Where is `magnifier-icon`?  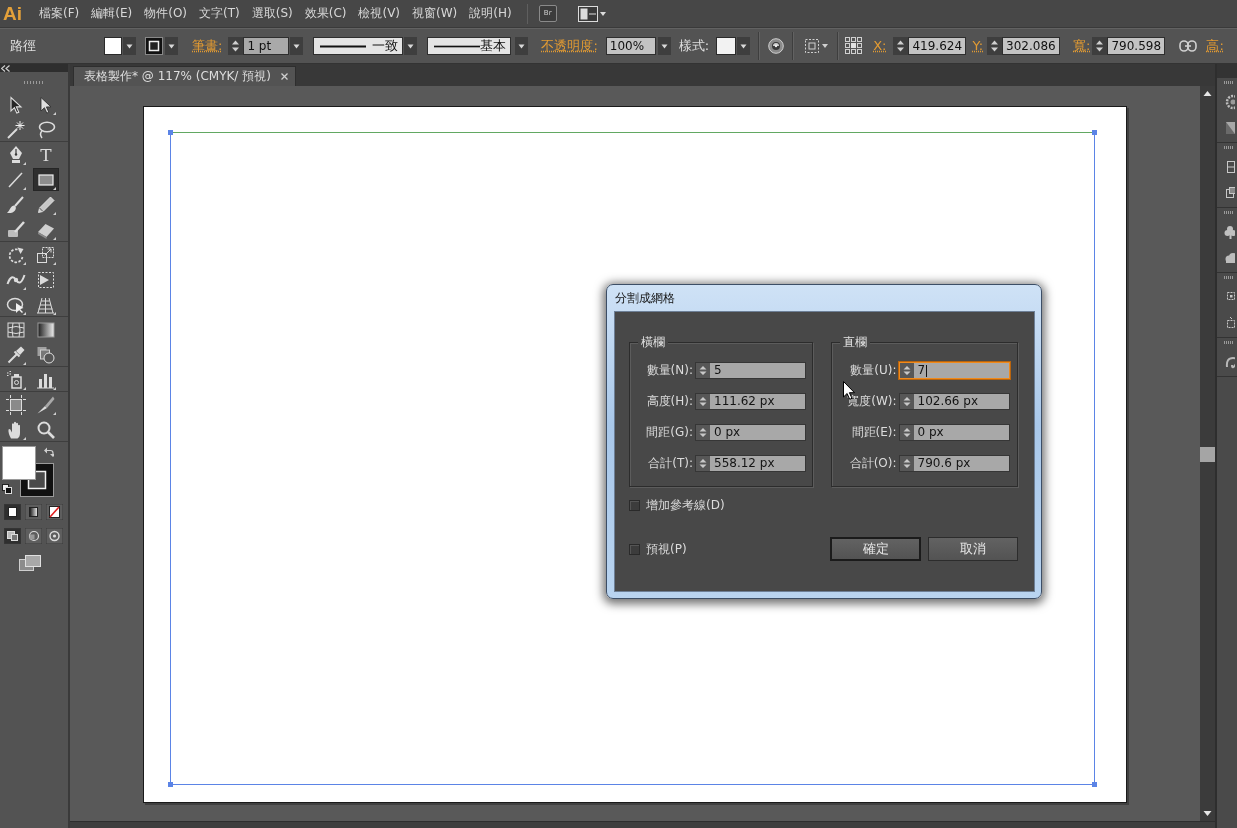
magnifier-icon is located at coordinates (46, 429).